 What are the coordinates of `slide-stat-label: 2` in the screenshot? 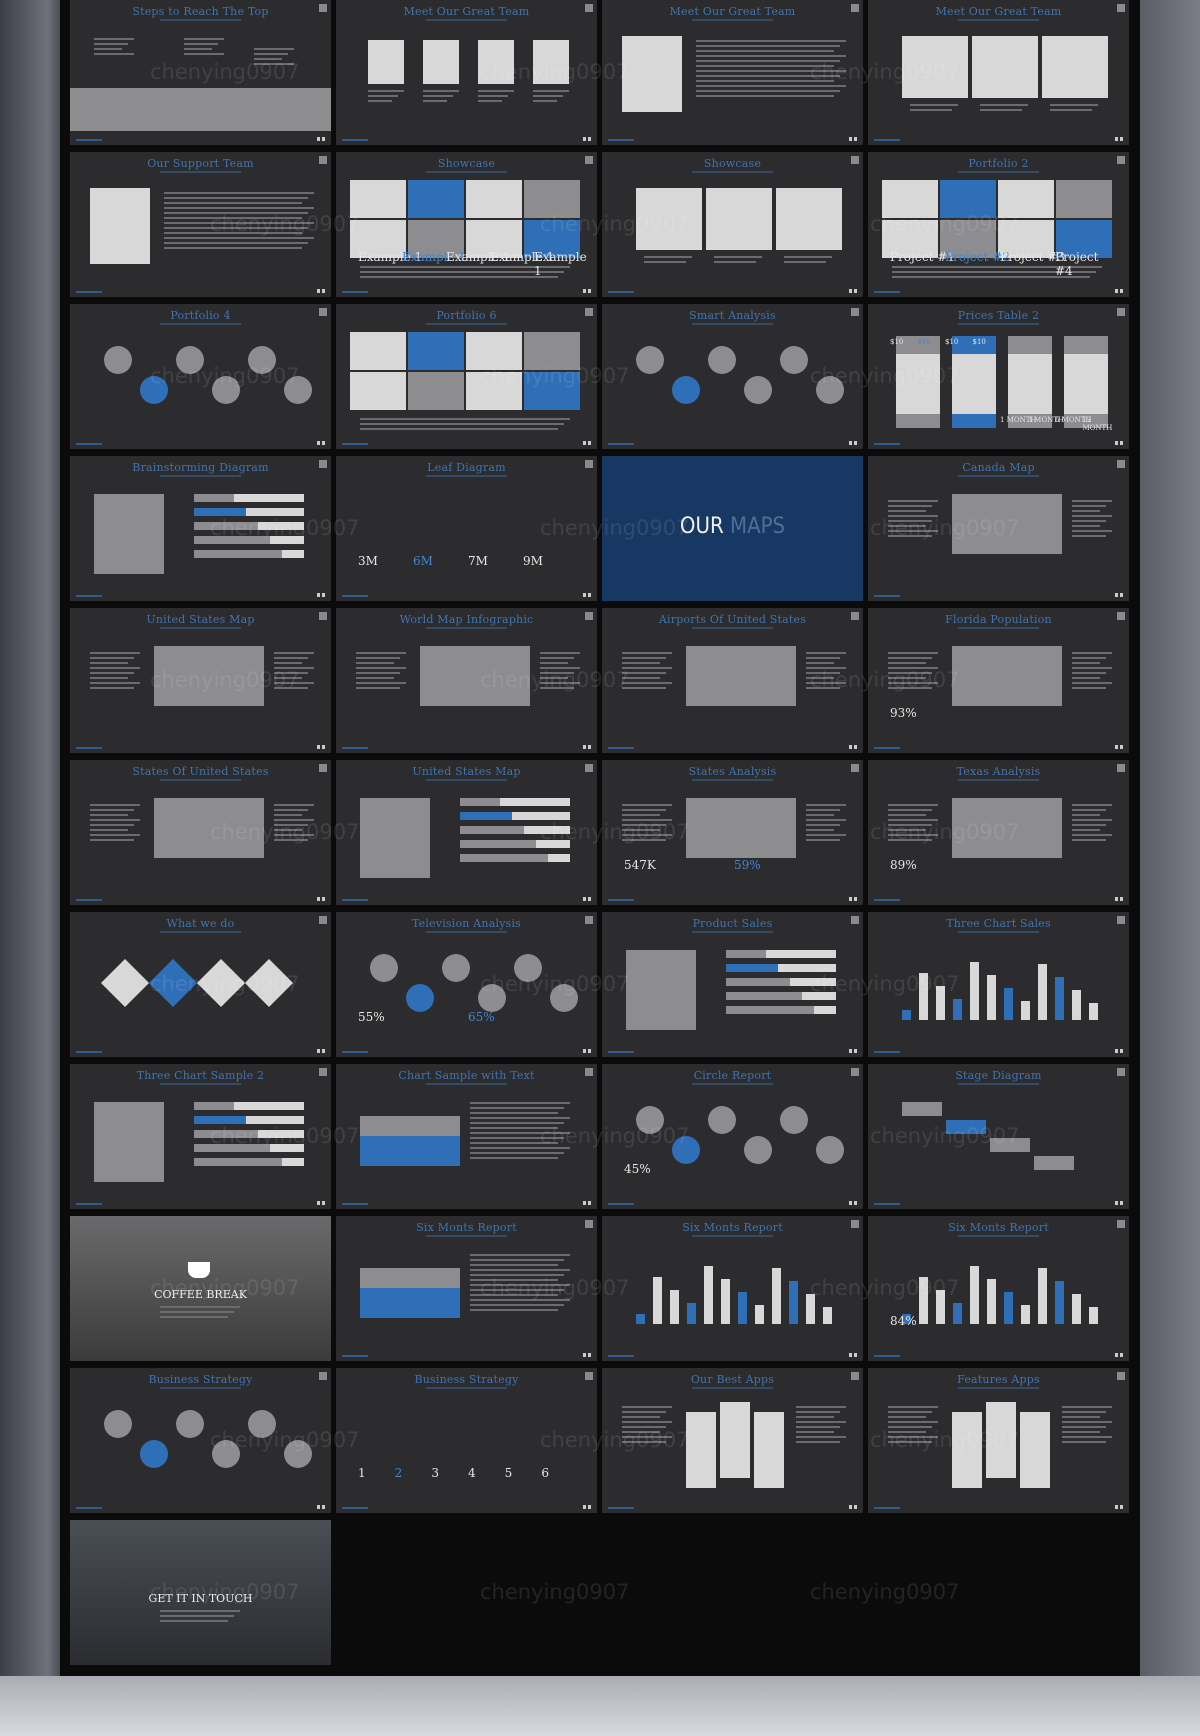 It's located at (398, 1473).